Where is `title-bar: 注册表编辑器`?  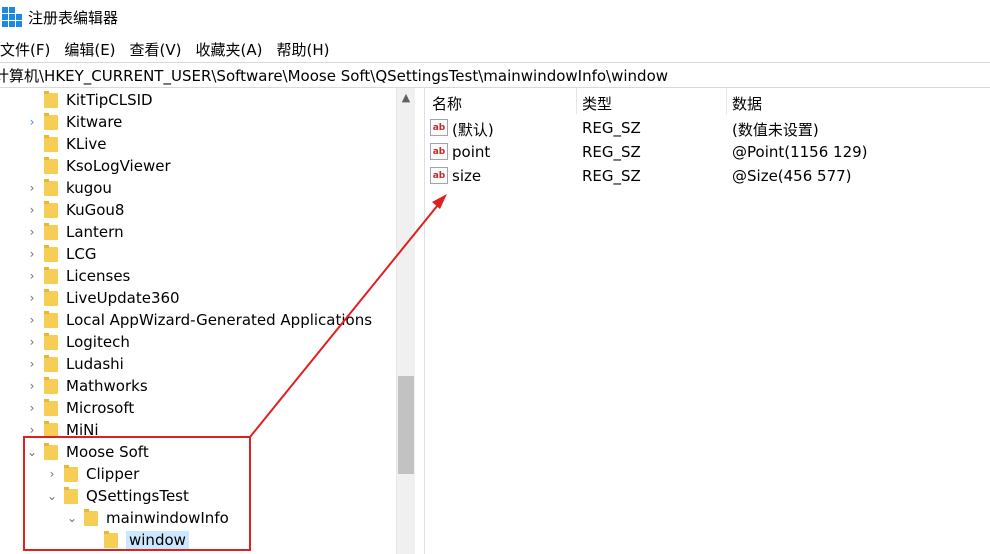 title-bar: 注册表编辑器 is located at coordinates (495, 17).